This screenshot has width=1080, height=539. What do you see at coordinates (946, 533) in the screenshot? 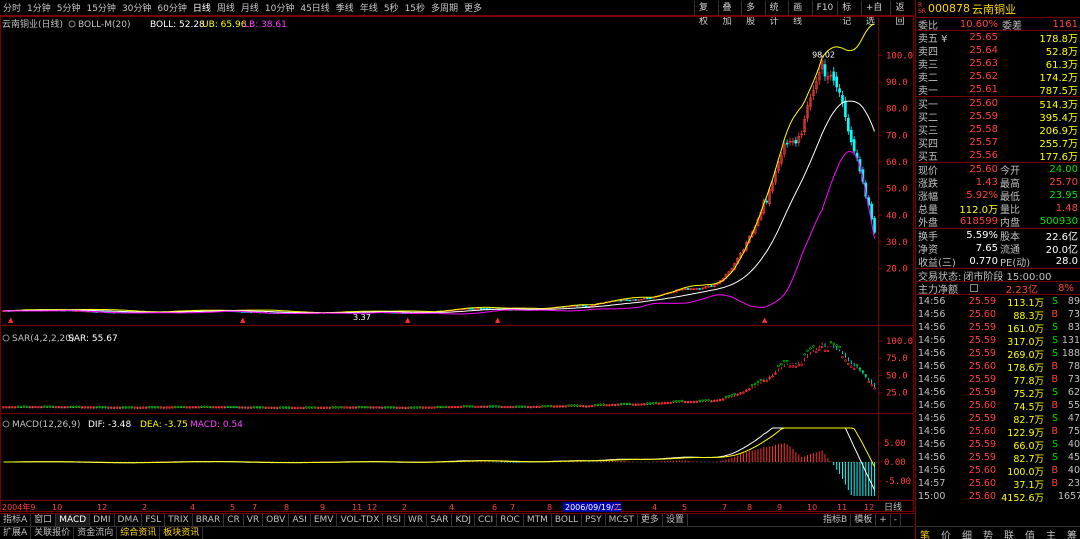
I see `right-tab-1: 价` at bounding box center [946, 533].